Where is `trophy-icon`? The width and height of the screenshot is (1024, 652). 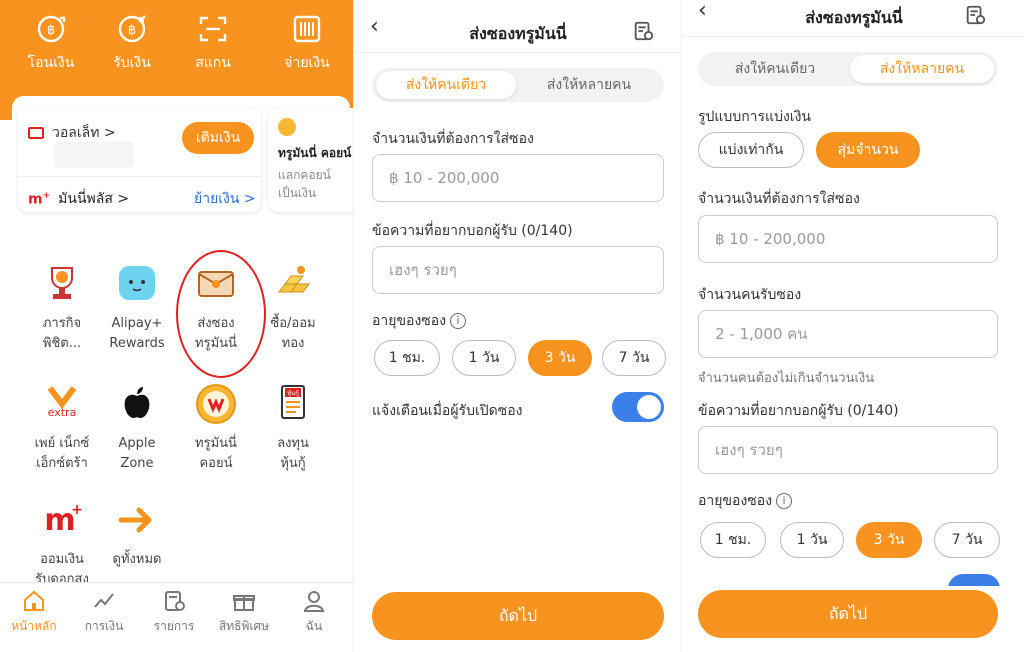 trophy-icon is located at coordinates (62, 284).